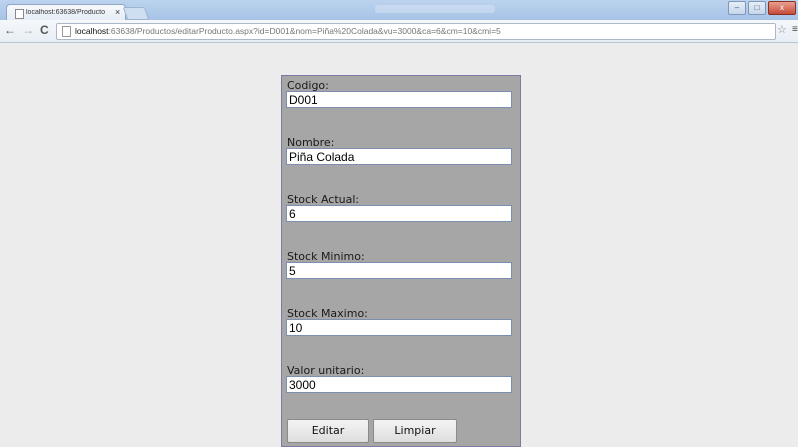 This screenshot has height=447, width=798. I want to click on limpiar-button: Limpiar, so click(415, 431).